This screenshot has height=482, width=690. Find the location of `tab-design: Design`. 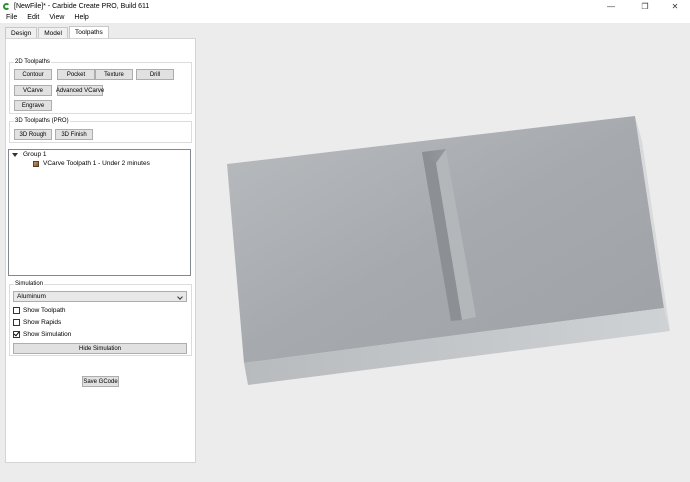

tab-design: Design is located at coordinates (21, 32).